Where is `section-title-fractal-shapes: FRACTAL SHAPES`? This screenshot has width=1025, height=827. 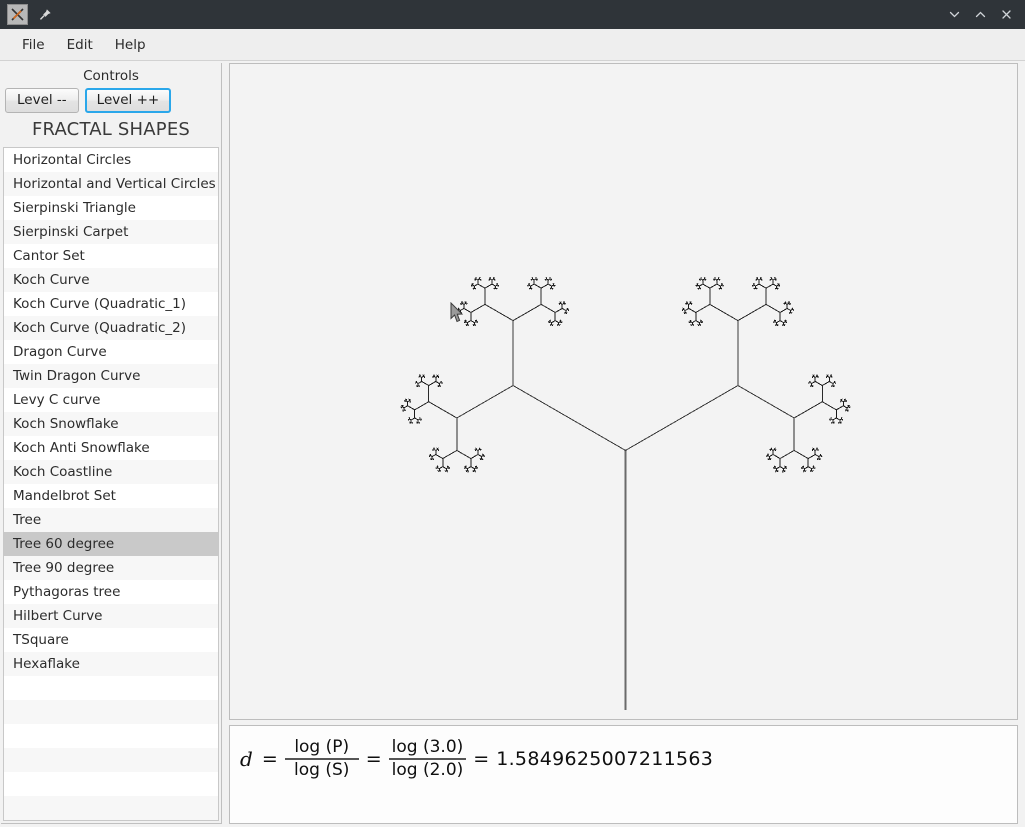 section-title-fractal-shapes: FRACTAL SHAPES is located at coordinates (111, 130).